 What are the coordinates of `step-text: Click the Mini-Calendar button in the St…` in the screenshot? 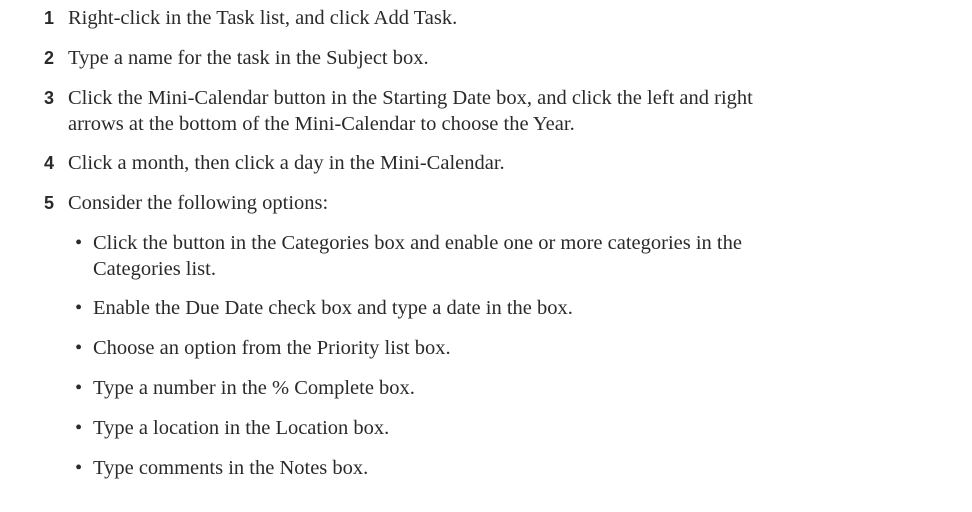 It's located at (513, 111).